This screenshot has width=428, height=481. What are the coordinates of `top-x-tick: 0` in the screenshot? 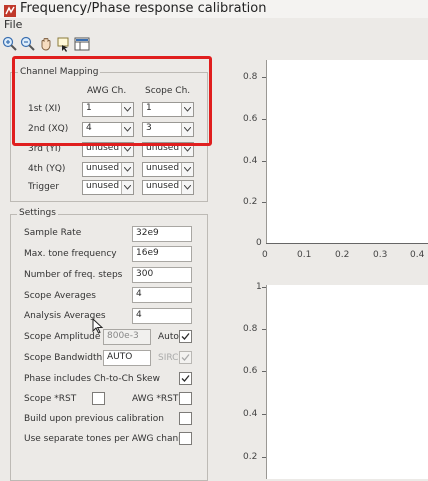 It's located at (265, 255).